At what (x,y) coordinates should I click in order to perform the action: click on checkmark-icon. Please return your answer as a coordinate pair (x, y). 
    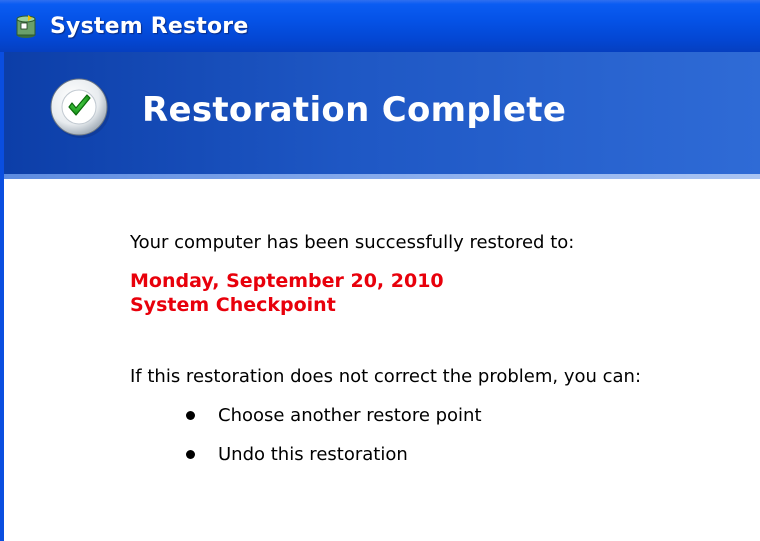
    Looking at the image, I should click on (81, 109).